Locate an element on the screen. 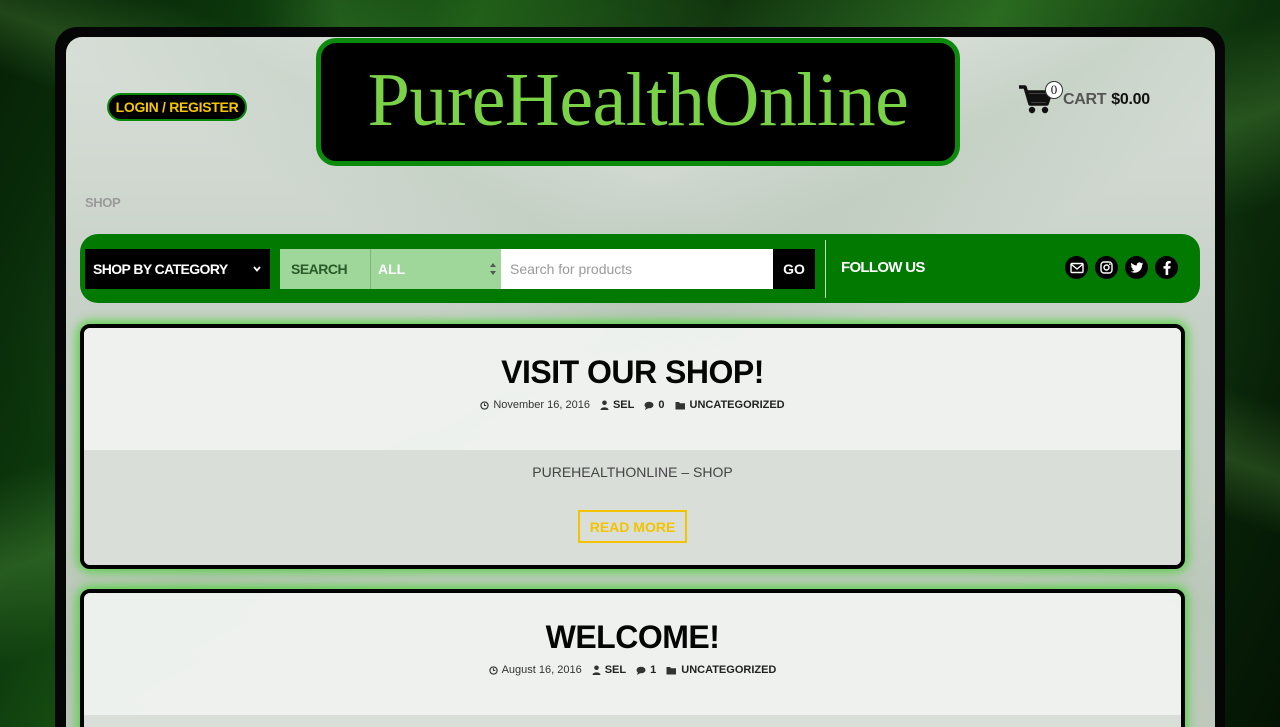  post-comment-count: 1 is located at coordinates (653, 670).